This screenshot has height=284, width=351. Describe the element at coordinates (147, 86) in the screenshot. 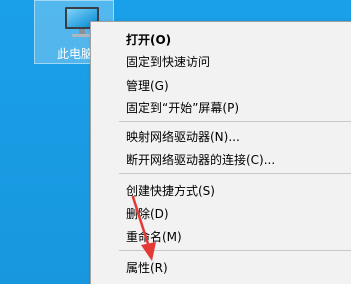

I see `menu-item-label: 管理(G)` at that location.